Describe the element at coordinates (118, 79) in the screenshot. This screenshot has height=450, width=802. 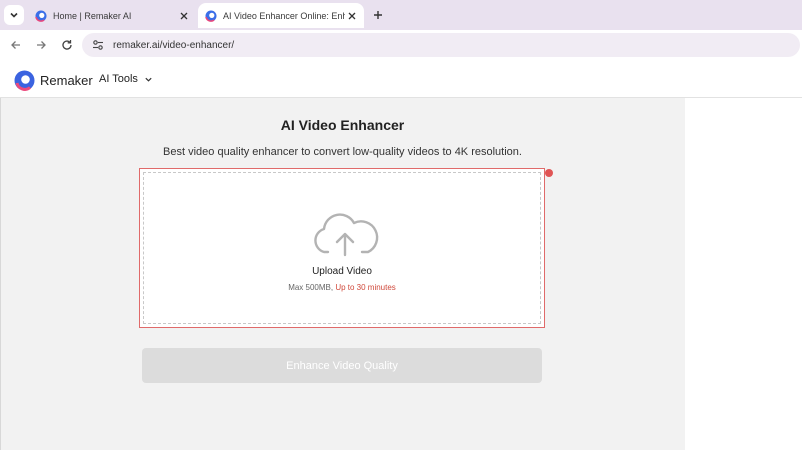
I see `ai-tools-label: AI Tools` at that location.